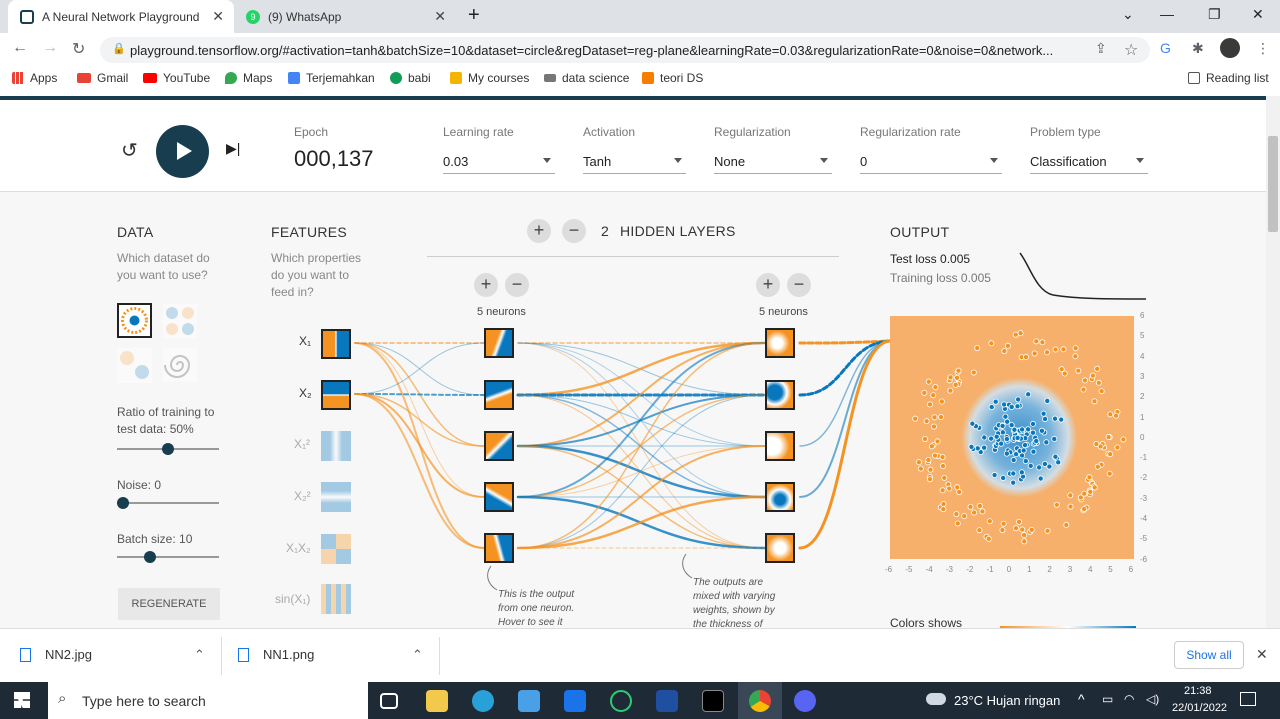 The height and width of the screenshot is (719, 1280). Describe the element at coordinates (1262, 654) in the screenshot. I see `close-downloads-icon: ✕` at that location.